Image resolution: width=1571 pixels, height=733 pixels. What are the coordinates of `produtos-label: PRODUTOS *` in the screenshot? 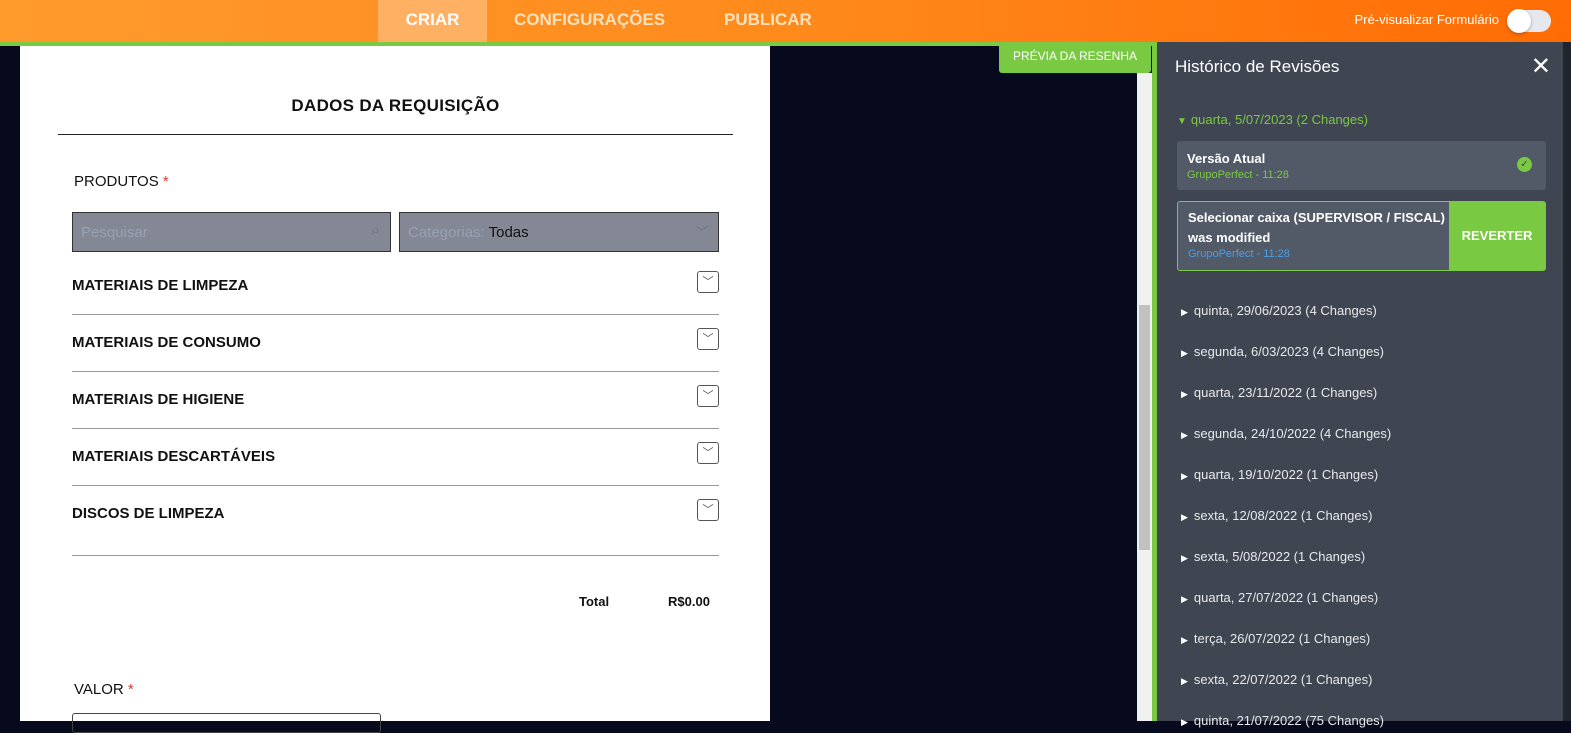 It's located at (121, 181).